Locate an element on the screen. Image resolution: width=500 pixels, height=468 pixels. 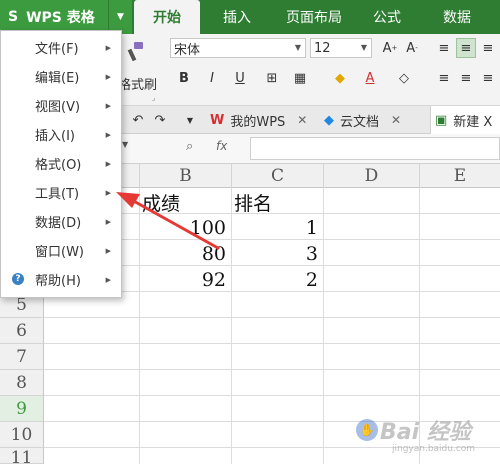
annotation-arrow is located at coordinates (168, 221).